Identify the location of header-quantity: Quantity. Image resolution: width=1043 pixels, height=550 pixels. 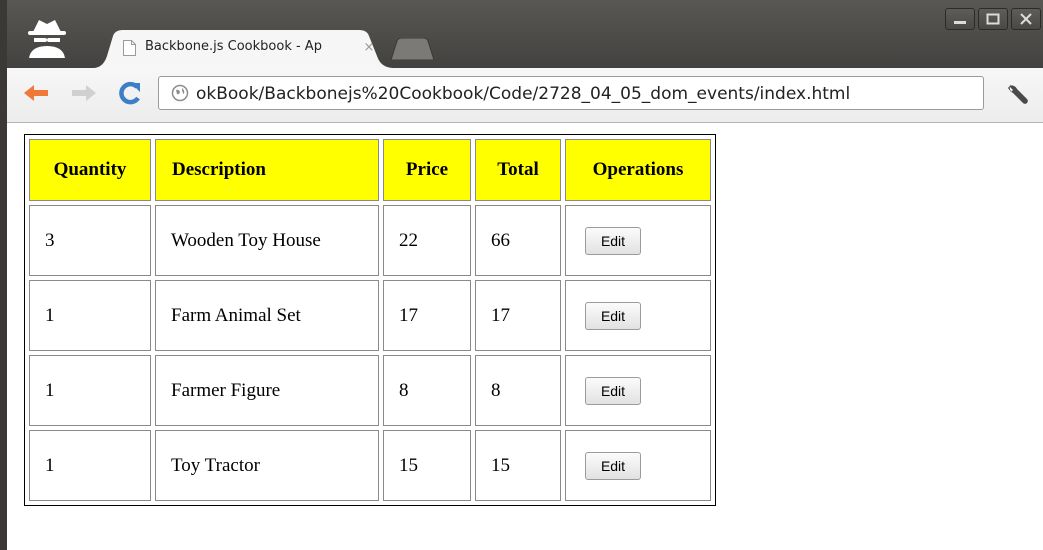
(90, 170).